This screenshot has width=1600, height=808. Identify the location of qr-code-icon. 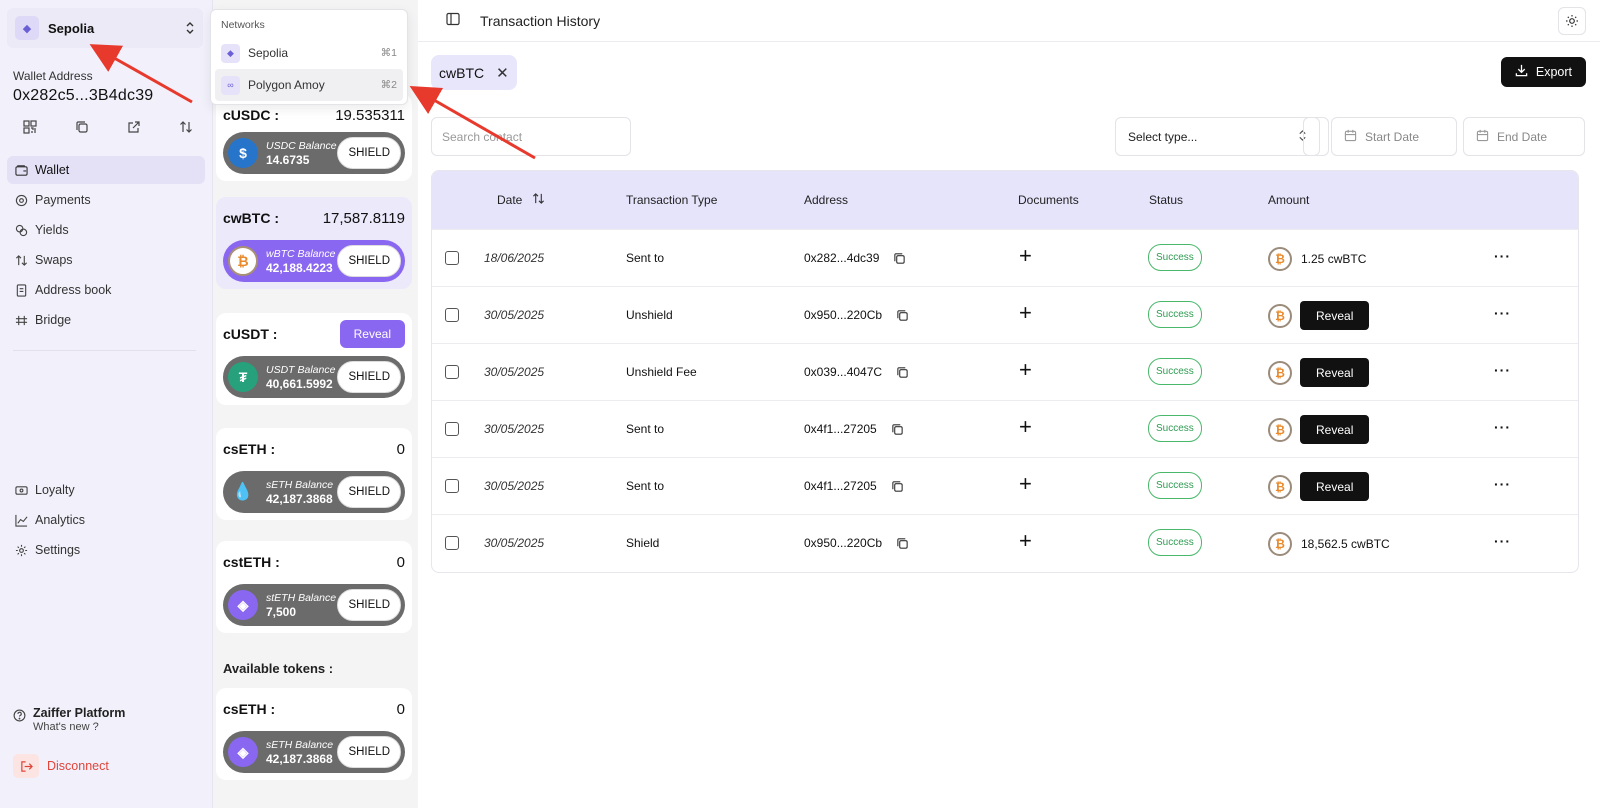
(30, 127).